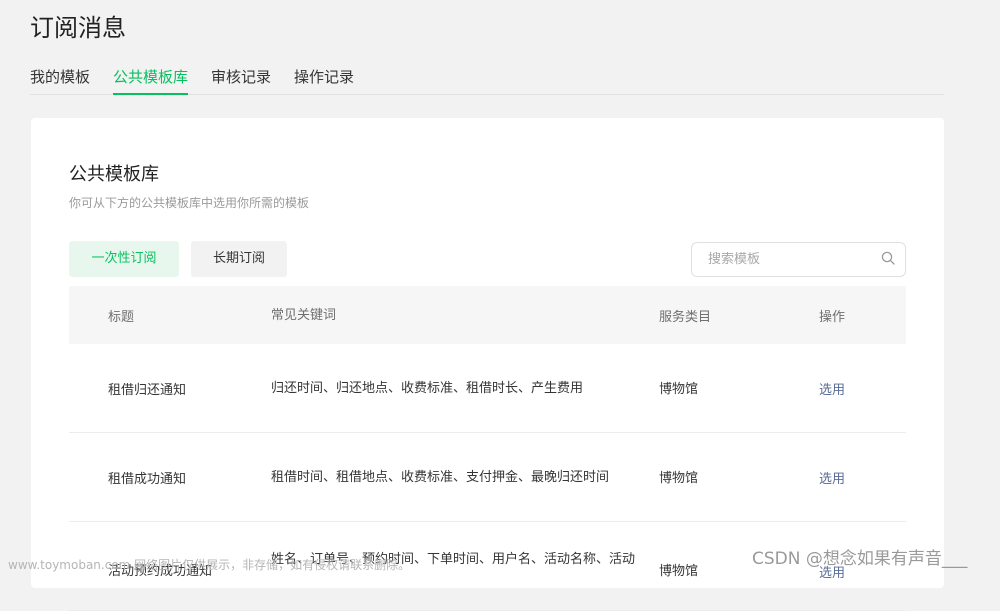  Describe the element at coordinates (124, 259) in the screenshot. I see `one-time-subscription-button: 一次性订阅` at that location.